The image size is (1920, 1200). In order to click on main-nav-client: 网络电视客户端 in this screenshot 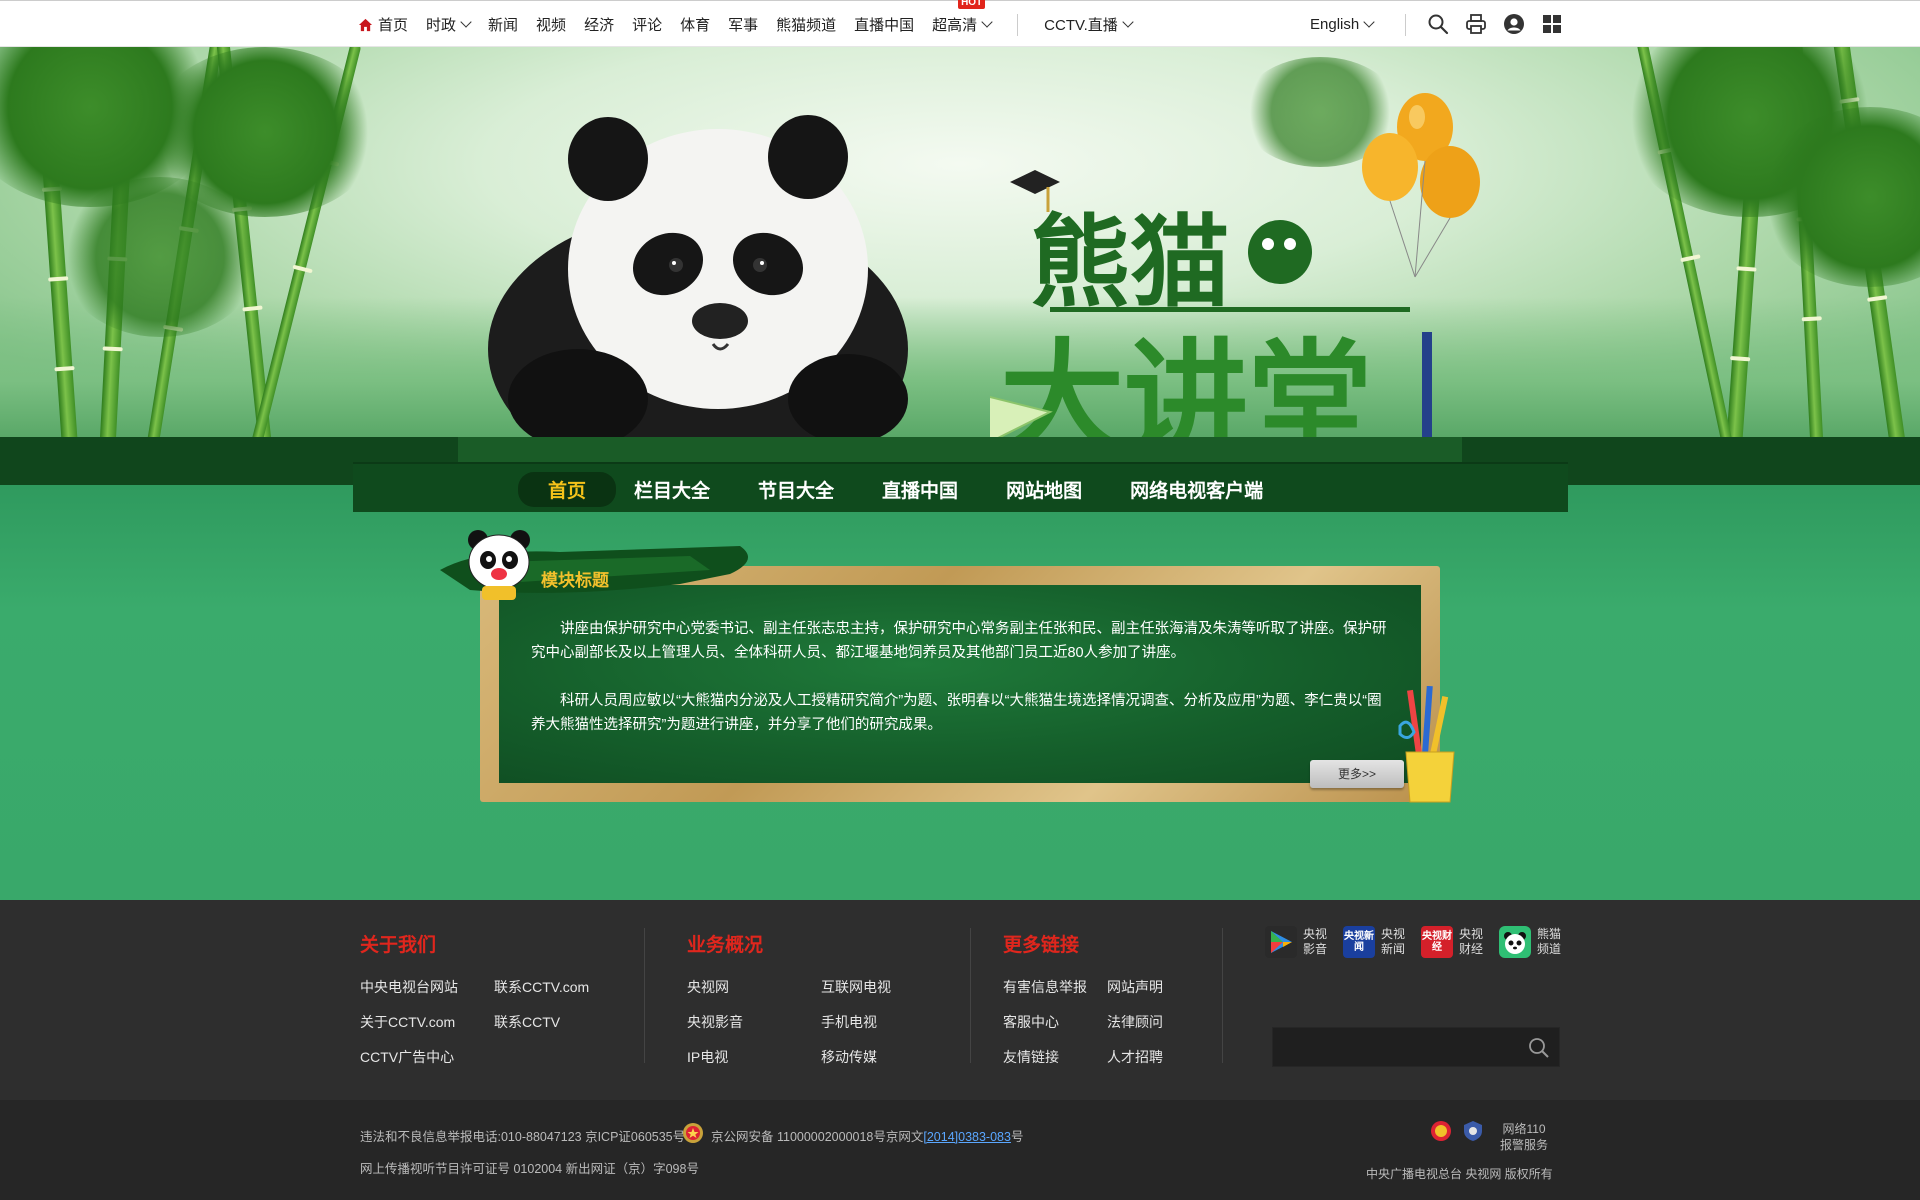, I will do `click(1196, 489)`.